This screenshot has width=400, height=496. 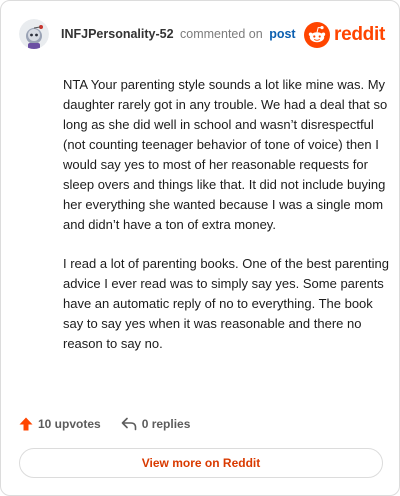 What do you see at coordinates (221, 34) in the screenshot?
I see `commented-on-text: commented on` at bounding box center [221, 34].